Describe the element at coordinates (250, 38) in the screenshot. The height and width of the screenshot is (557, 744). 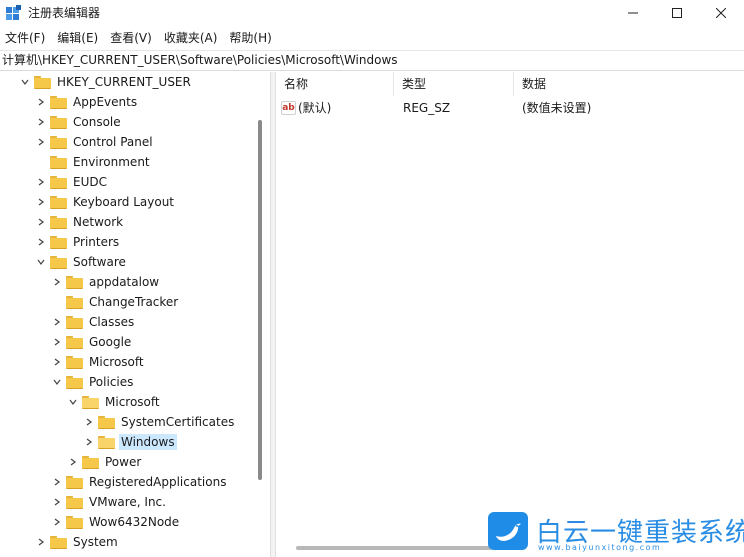
I see `menu-help: 帮助(H)` at that location.